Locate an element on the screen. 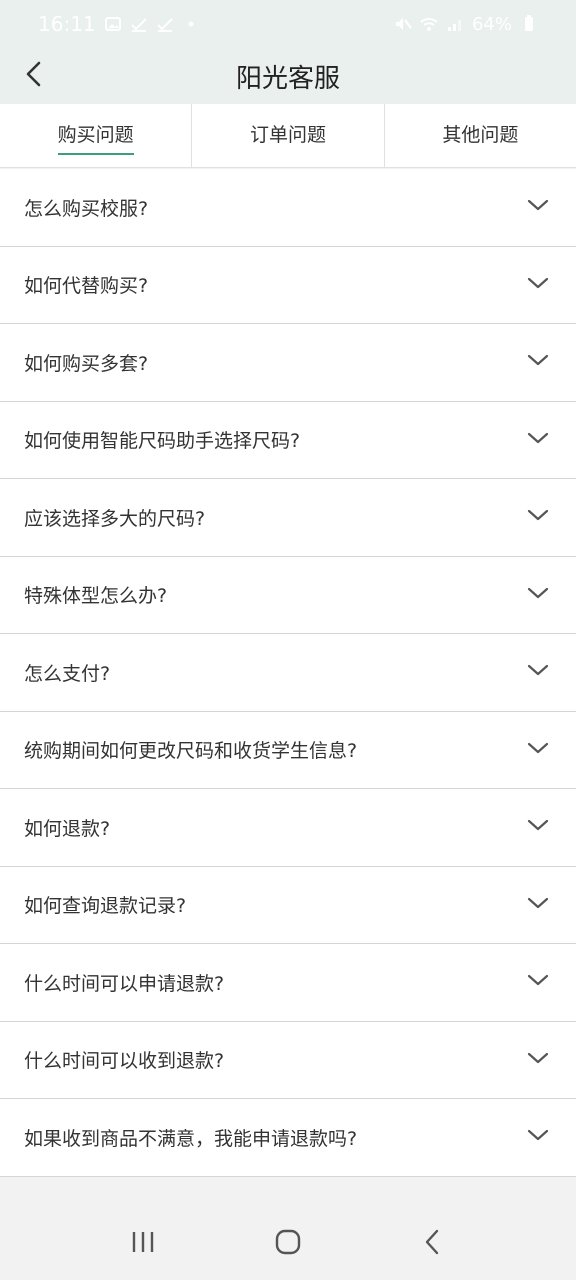 The image size is (576, 1280). home-icon is located at coordinates (288, 1244).